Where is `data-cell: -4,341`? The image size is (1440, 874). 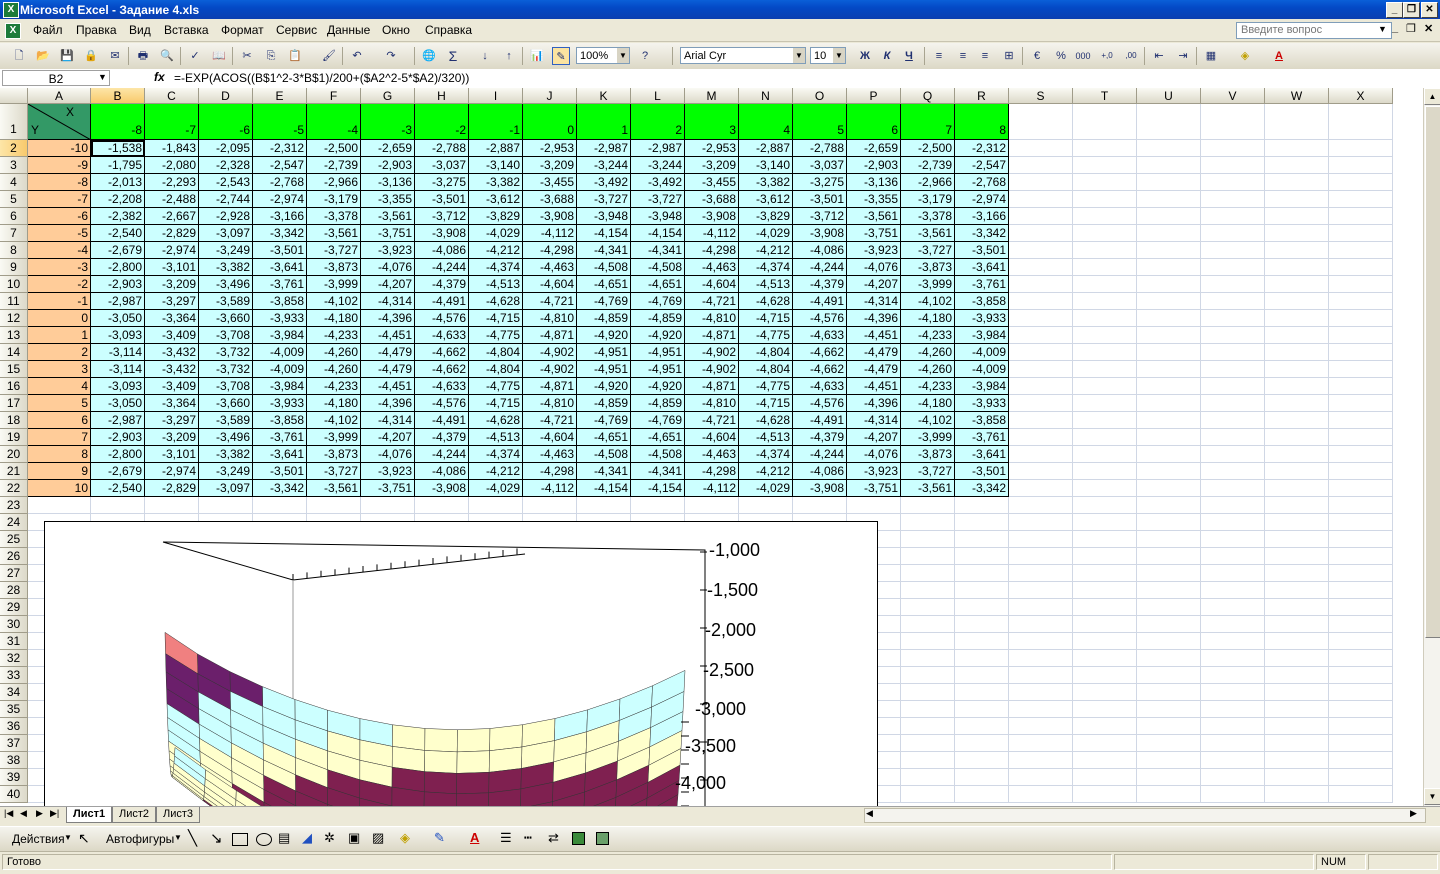
data-cell: -4,341 is located at coordinates (658, 250).